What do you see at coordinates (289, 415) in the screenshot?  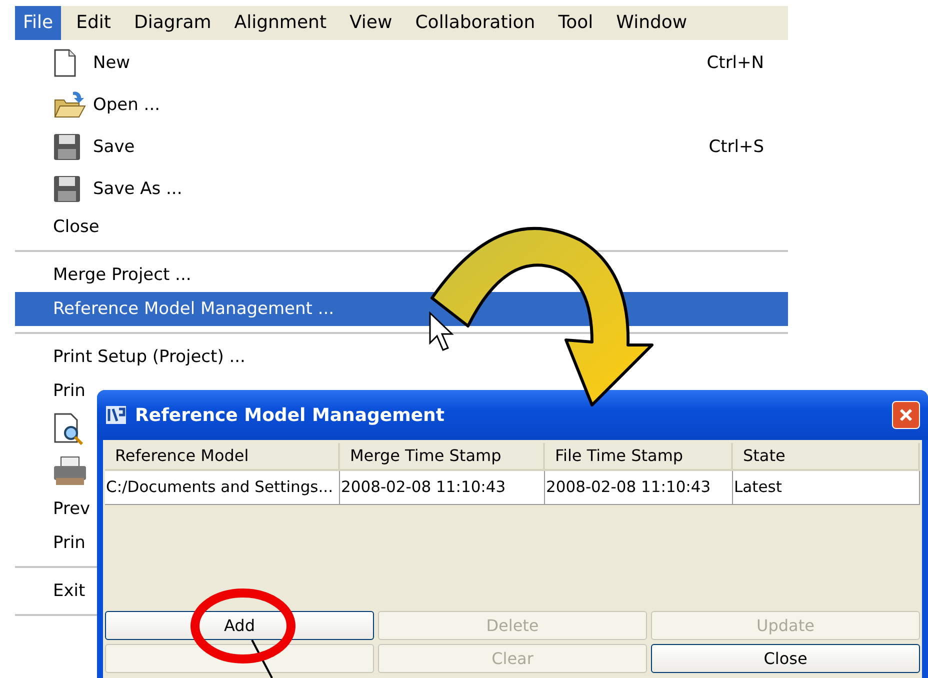 I see `window-title: Reference Model Management` at bounding box center [289, 415].